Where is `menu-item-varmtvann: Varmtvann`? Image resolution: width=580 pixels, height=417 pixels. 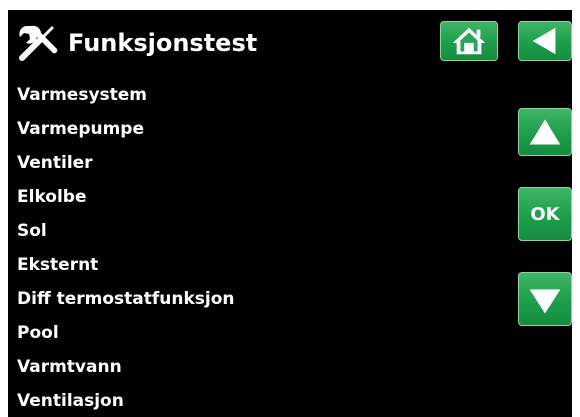 menu-item-varmtvann: Varmtvann is located at coordinates (248, 367).